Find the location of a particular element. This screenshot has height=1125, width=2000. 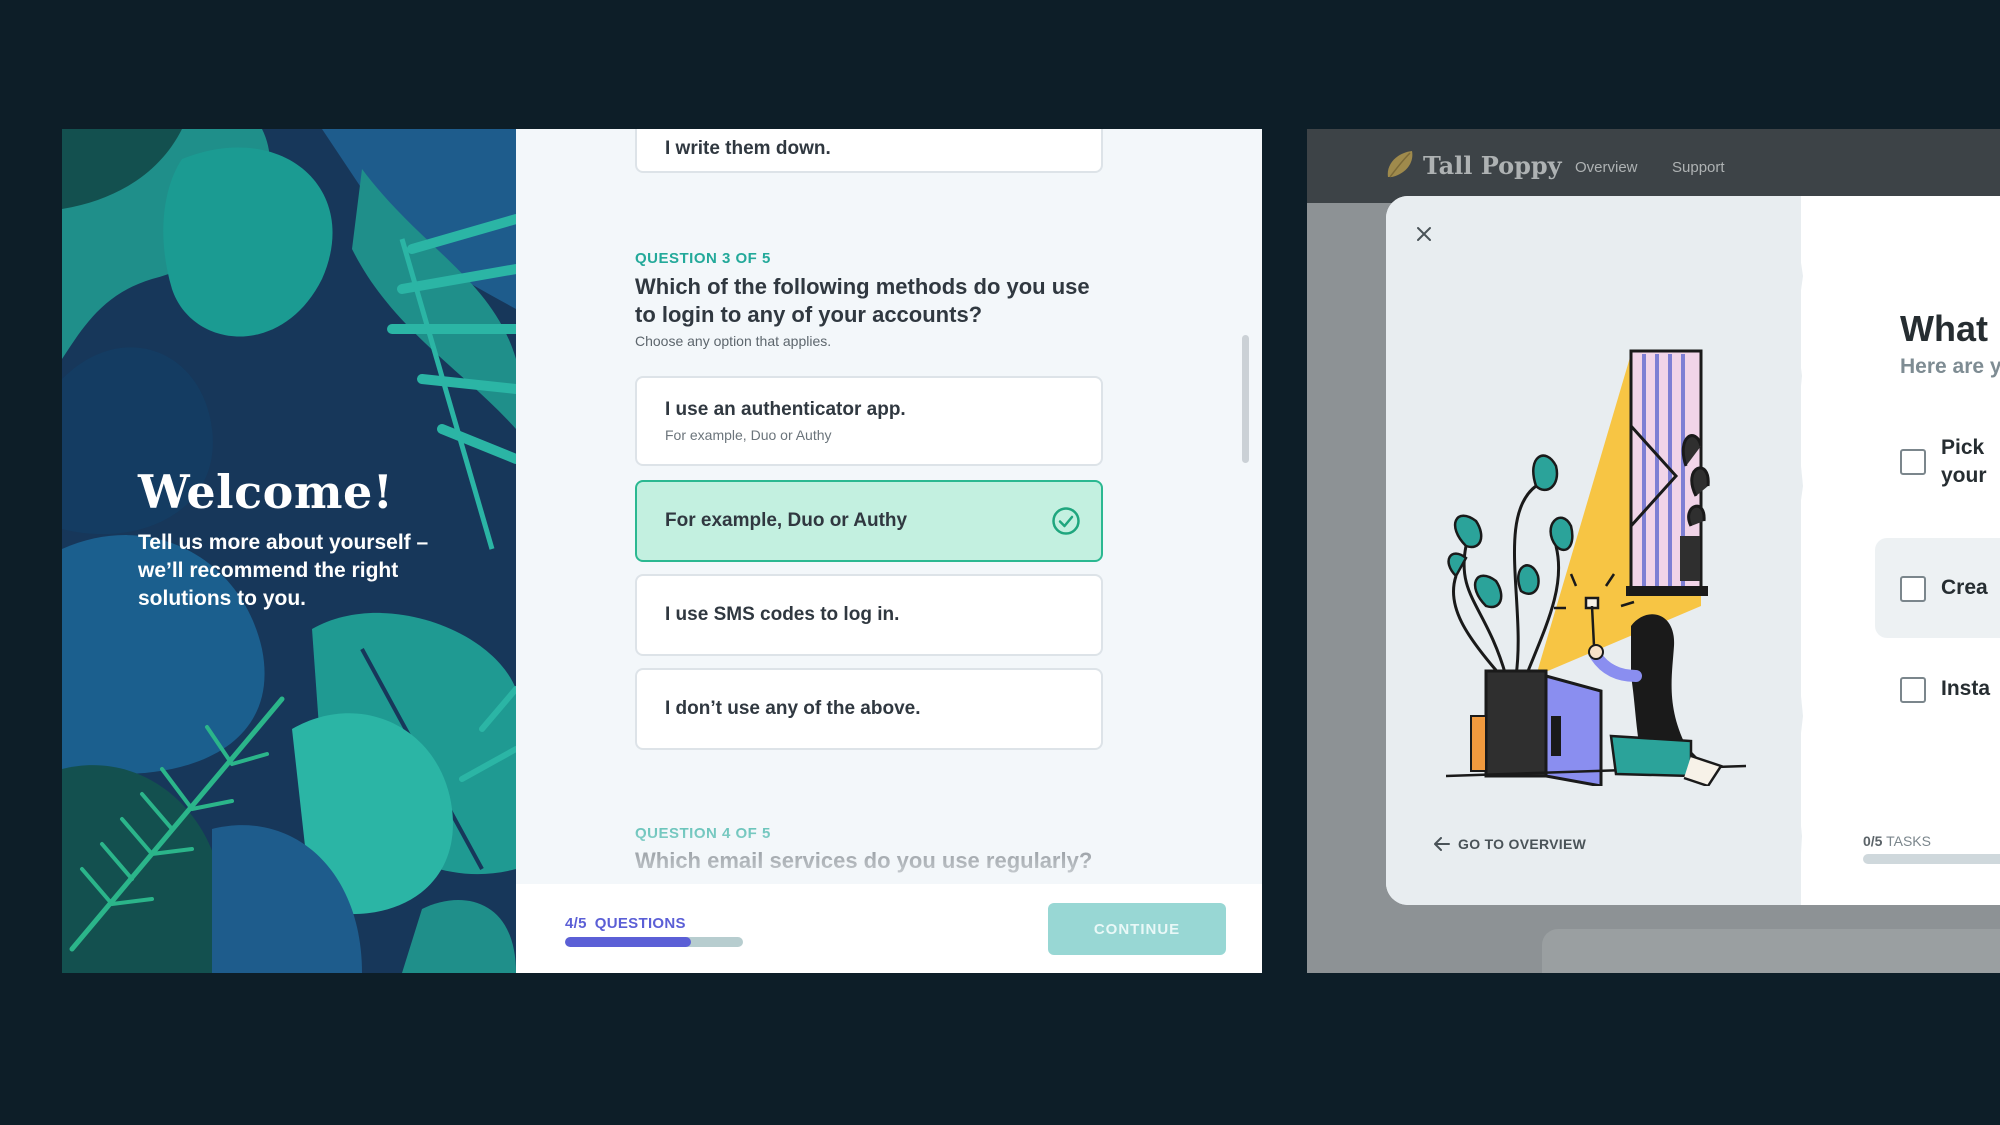

survey-footer: 4/5 QUESTIONS CONTINUE is located at coordinates (889, 928).